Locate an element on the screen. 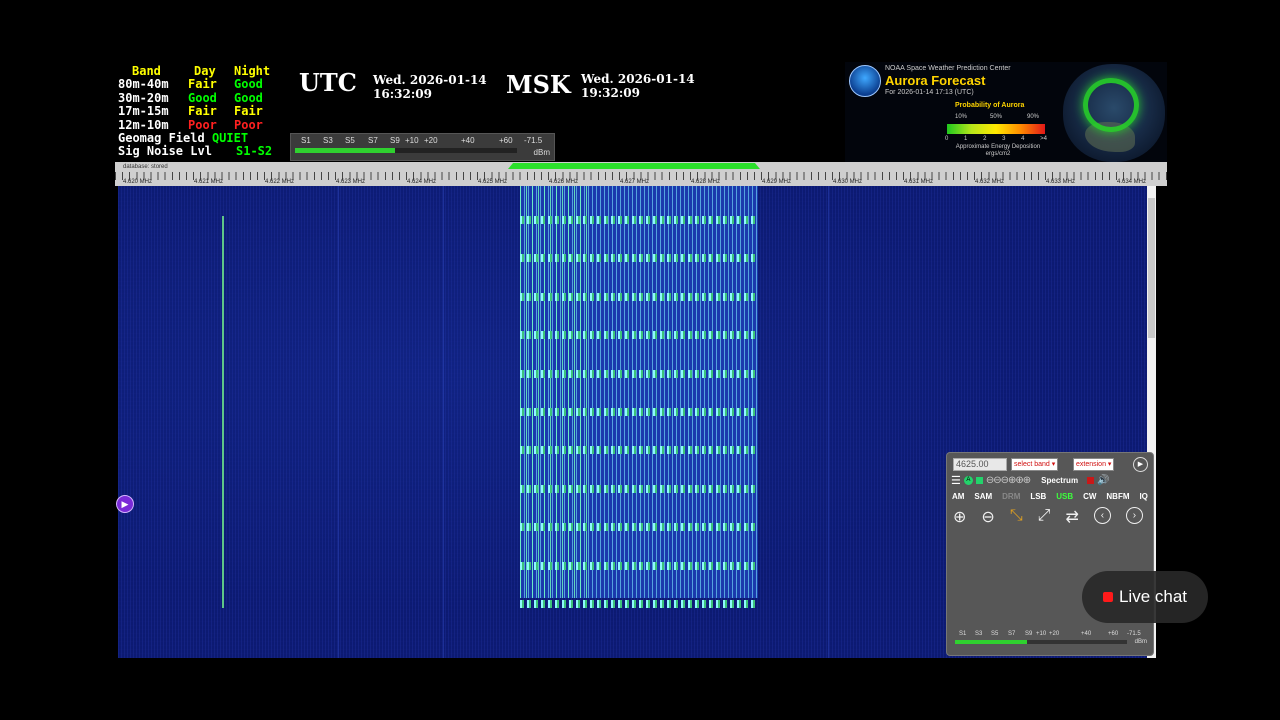 The width and height of the screenshot is (1280, 720). aurora-pct: 10% is located at coordinates (961, 117).